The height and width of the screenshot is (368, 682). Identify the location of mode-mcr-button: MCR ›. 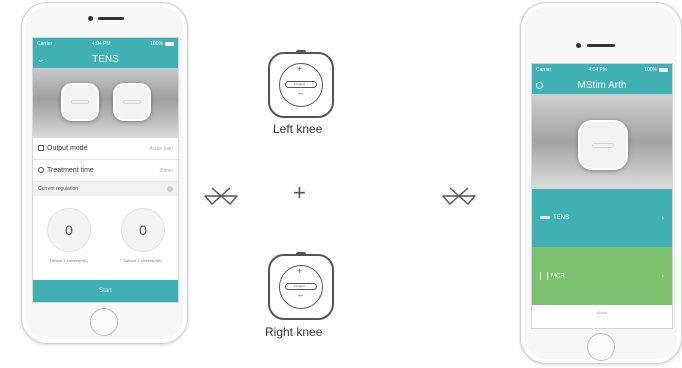
(602, 276).